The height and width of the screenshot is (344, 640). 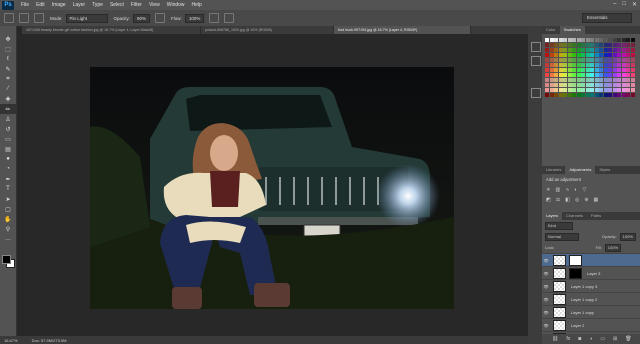 I want to click on tab-swatches: Swatches, so click(x=572, y=30).